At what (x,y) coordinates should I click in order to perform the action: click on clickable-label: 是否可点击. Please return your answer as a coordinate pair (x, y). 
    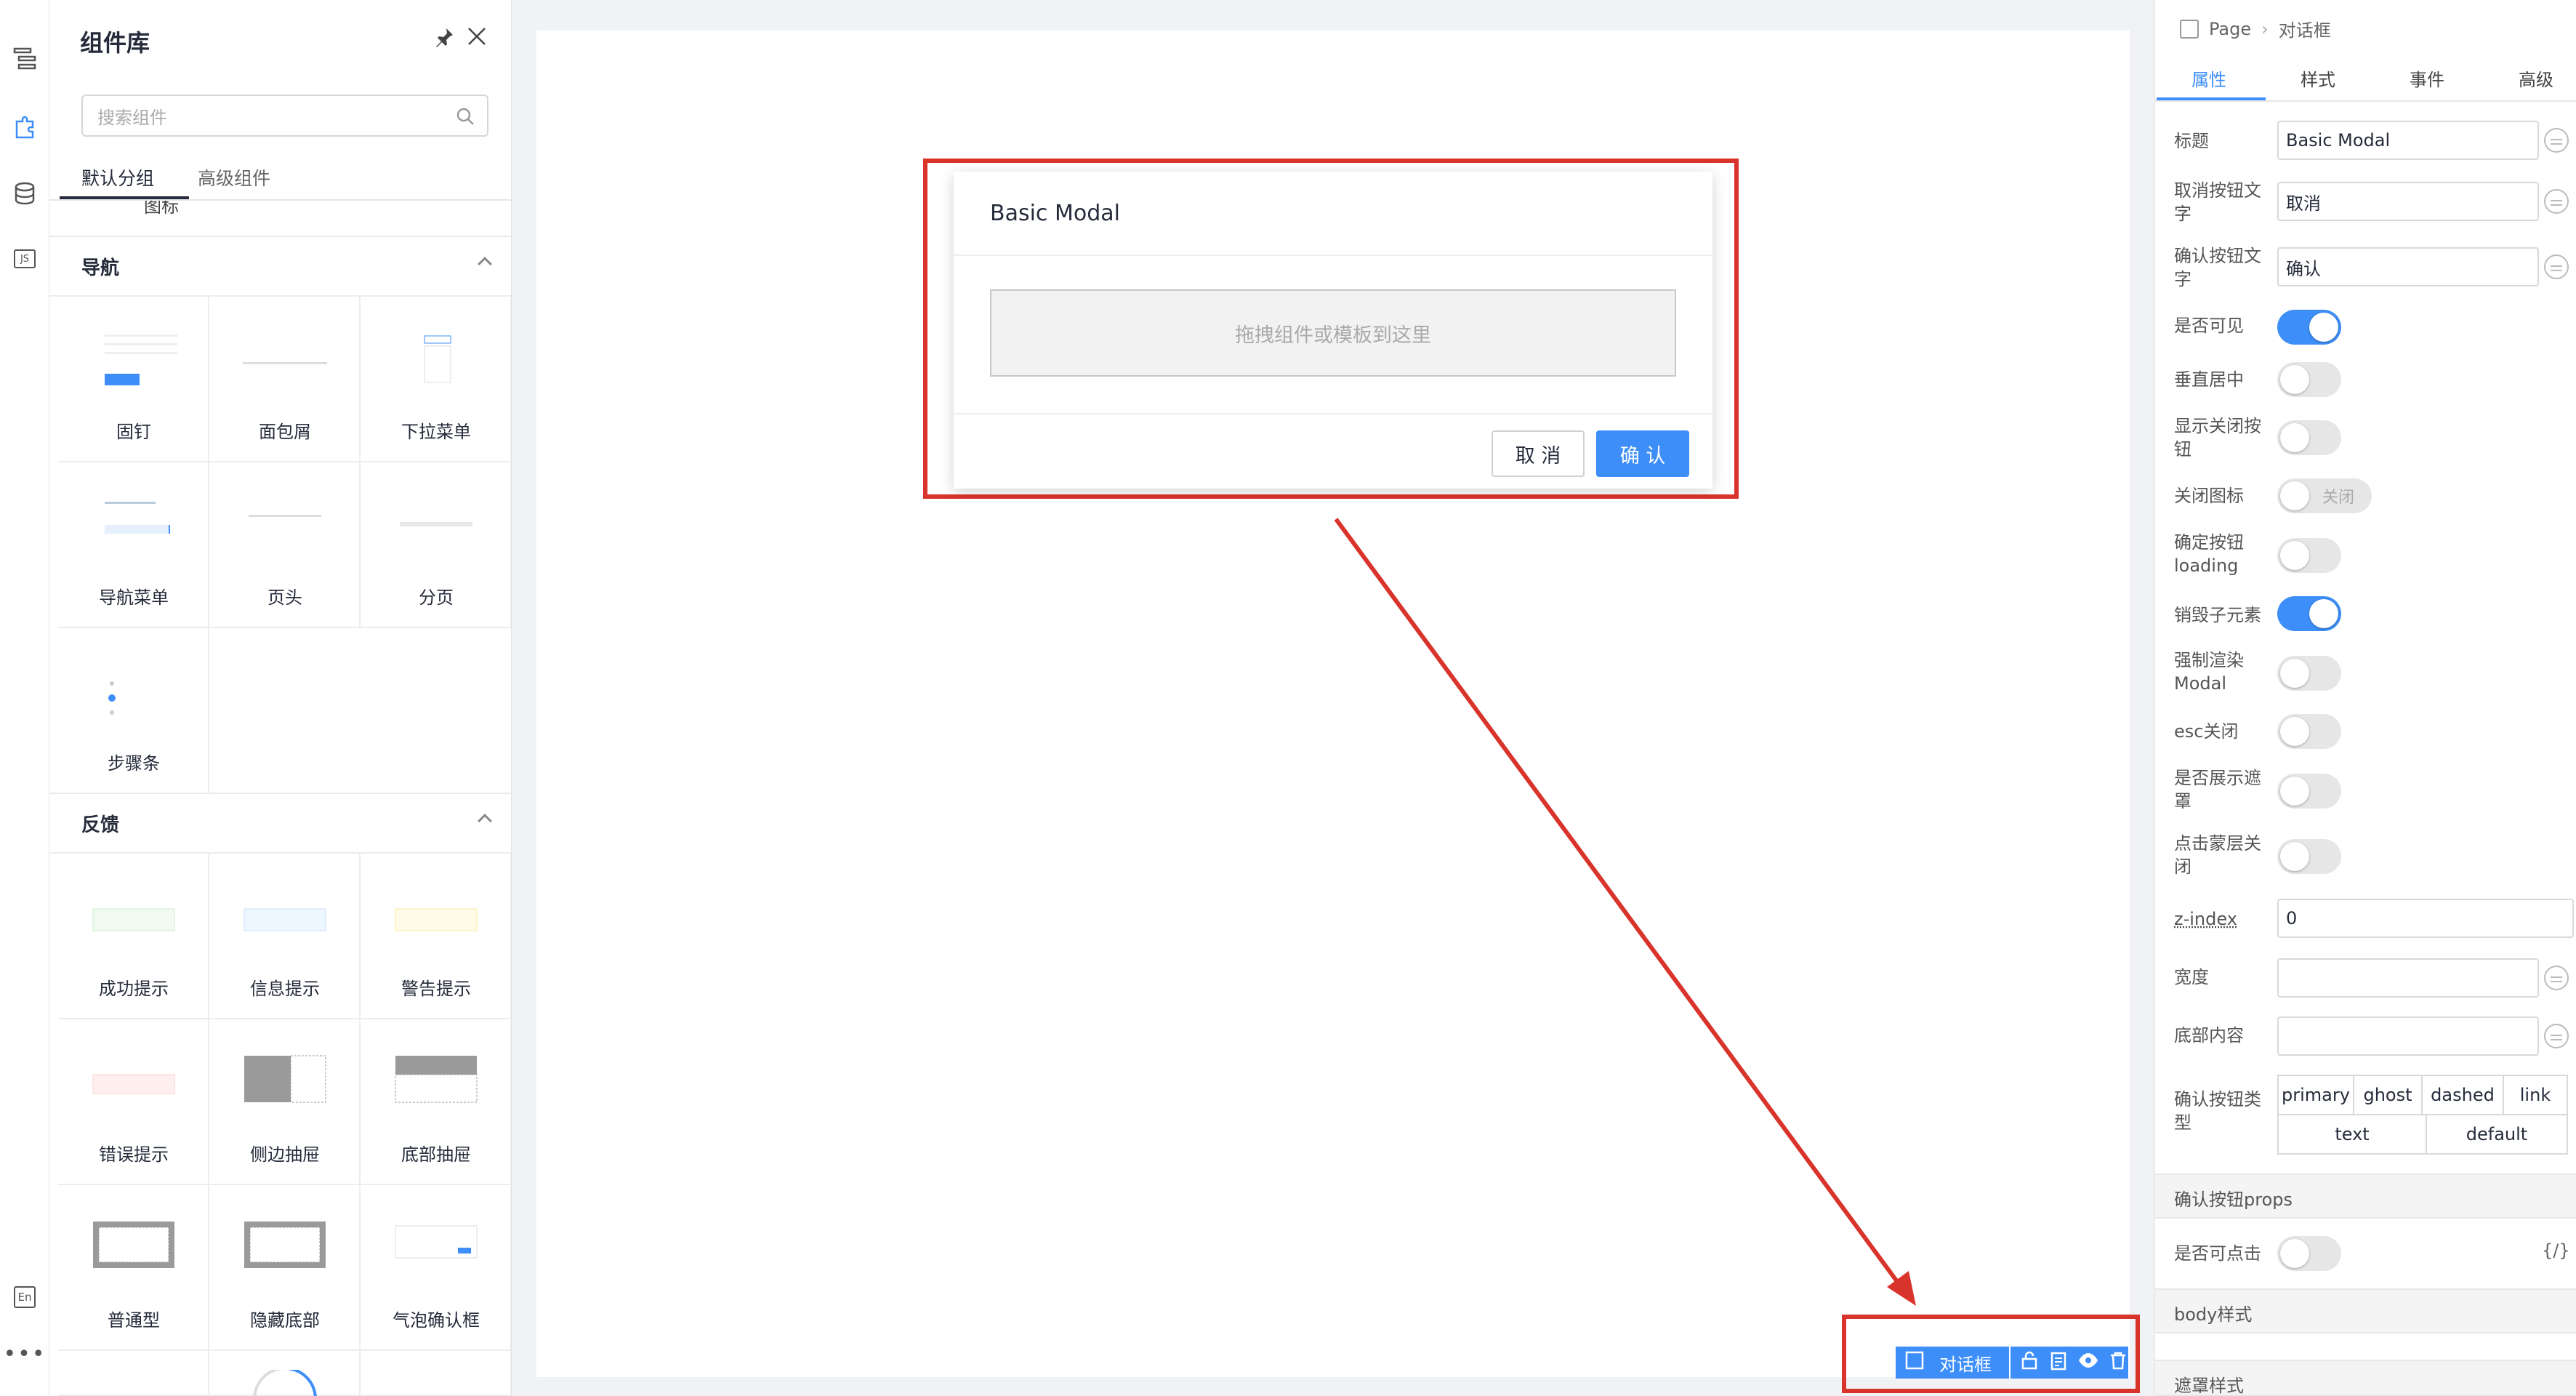
    Looking at the image, I should click on (2217, 1253).